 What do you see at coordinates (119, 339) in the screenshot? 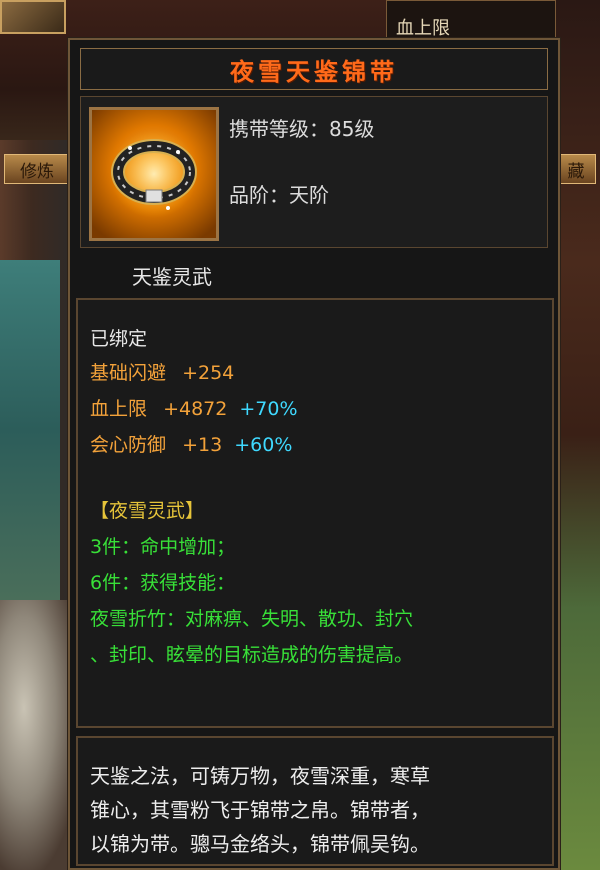
I see `bound-status: 已绑定` at bounding box center [119, 339].